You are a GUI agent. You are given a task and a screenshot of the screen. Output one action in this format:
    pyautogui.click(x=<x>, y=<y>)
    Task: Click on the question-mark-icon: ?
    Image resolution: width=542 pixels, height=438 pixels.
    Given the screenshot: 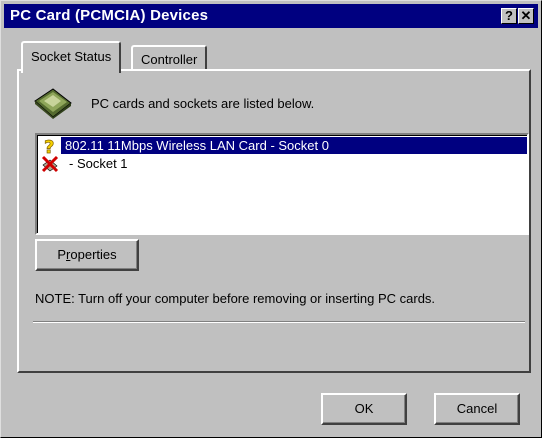 What is the action you would take?
    pyautogui.click(x=49, y=146)
    